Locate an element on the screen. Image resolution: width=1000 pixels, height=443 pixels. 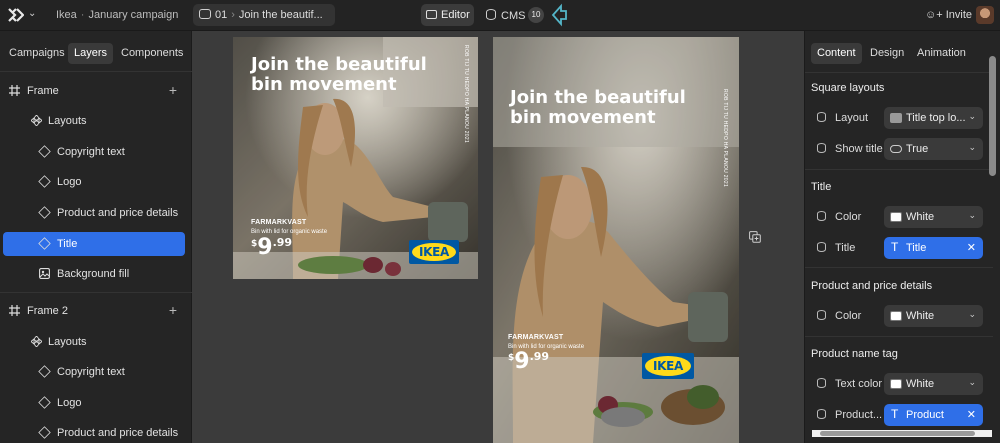
layer-label: Background fill is located at coordinates (93, 274).